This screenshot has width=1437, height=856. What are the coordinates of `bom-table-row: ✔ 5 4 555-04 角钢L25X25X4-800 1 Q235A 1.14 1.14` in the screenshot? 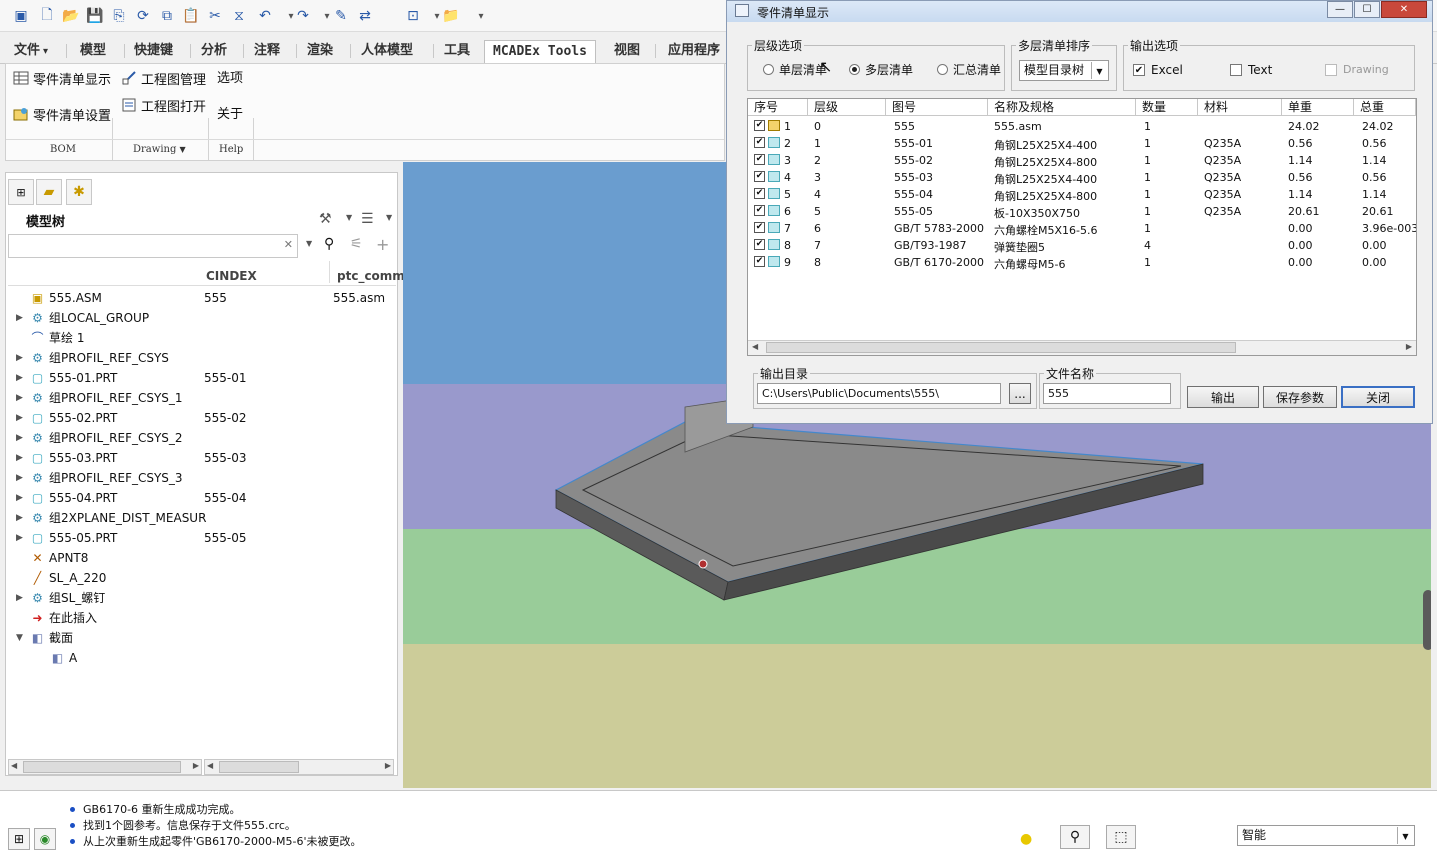 It's located at (1082, 194).